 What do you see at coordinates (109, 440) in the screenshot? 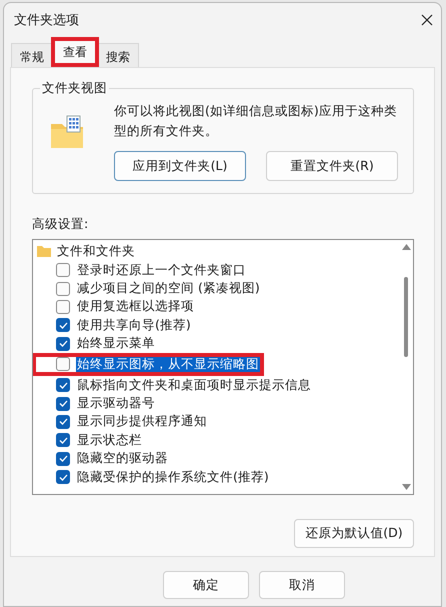
I see `setting-label: 显示状态栏` at bounding box center [109, 440].